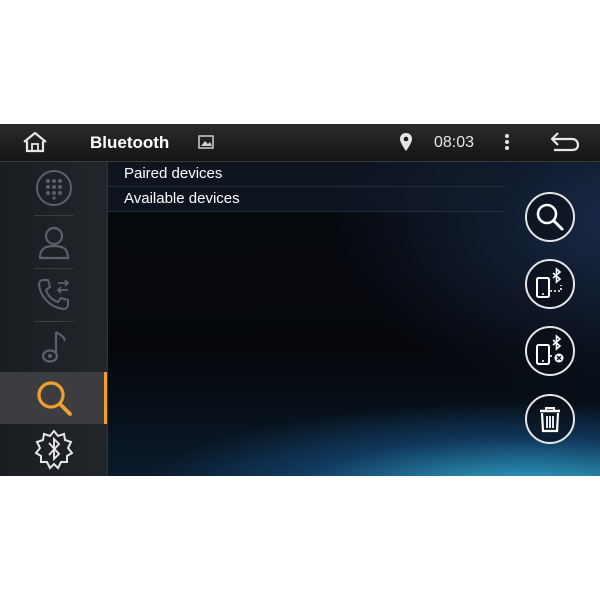 The width and height of the screenshot is (600, 600). I want to click on image-icon, so click(206, 142).